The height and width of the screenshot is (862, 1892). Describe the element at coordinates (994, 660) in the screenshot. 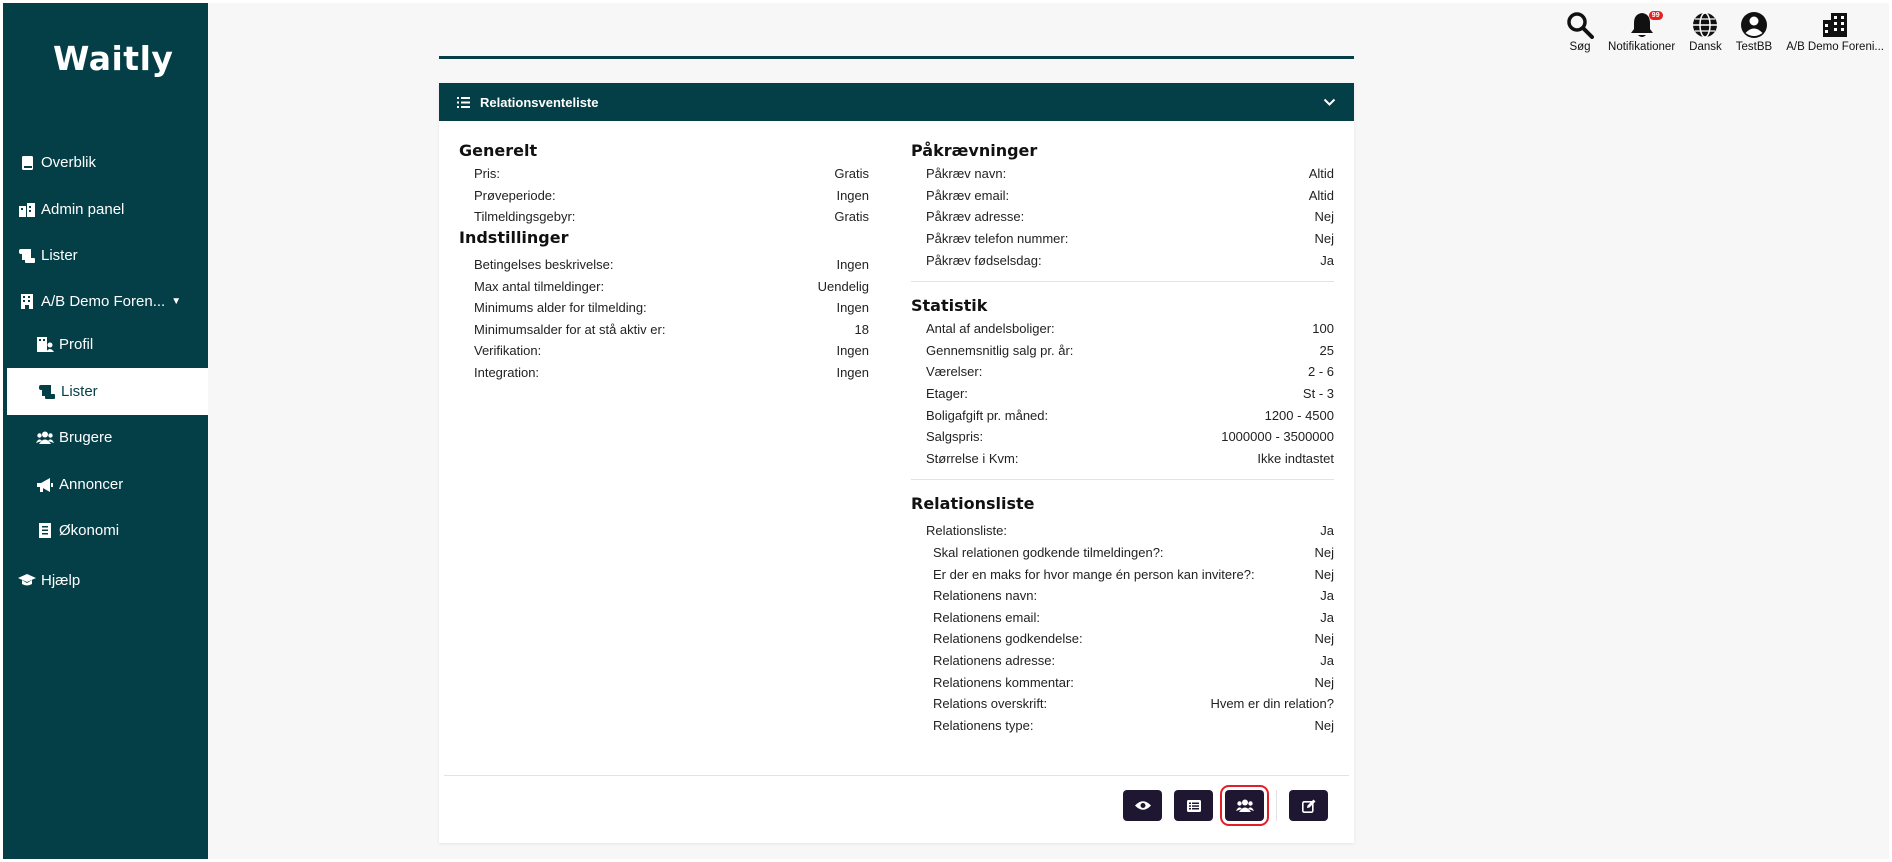

I see `detail-label: Relationens adresse:` at that location.